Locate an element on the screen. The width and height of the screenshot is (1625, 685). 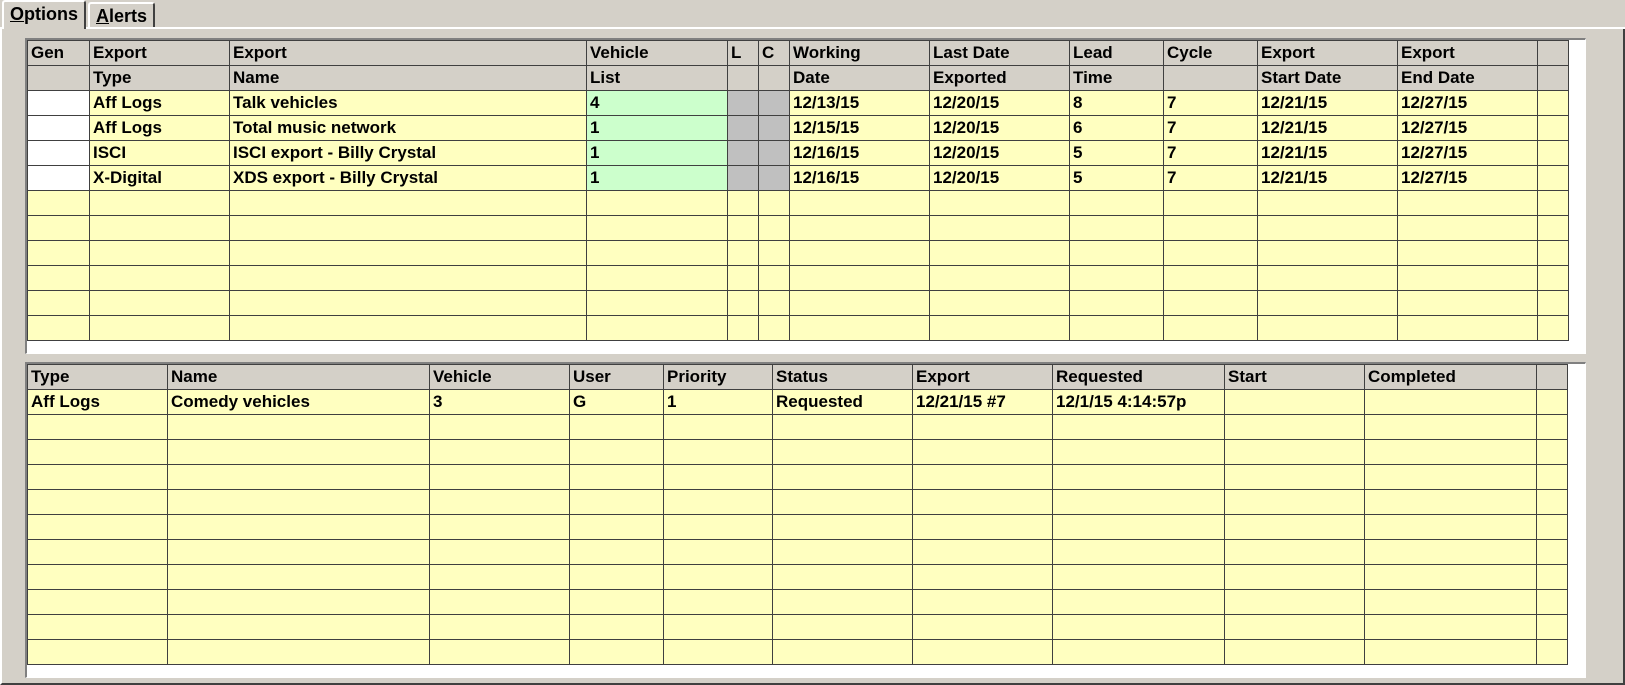
table-cell: 12/16/15 is located at coordinates (859, 178).